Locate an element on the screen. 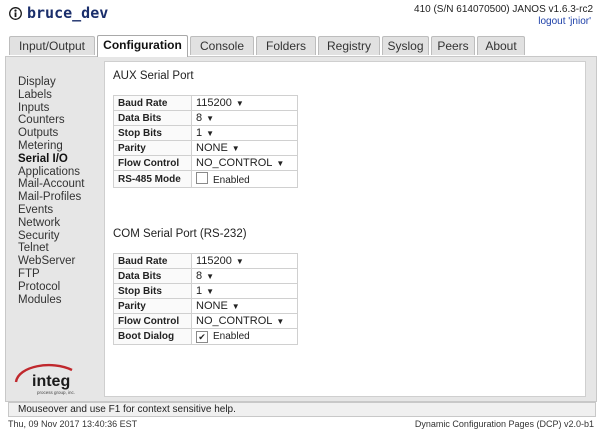  aux-section-title: AUX Serial Port is located at coordinates (153, 76).